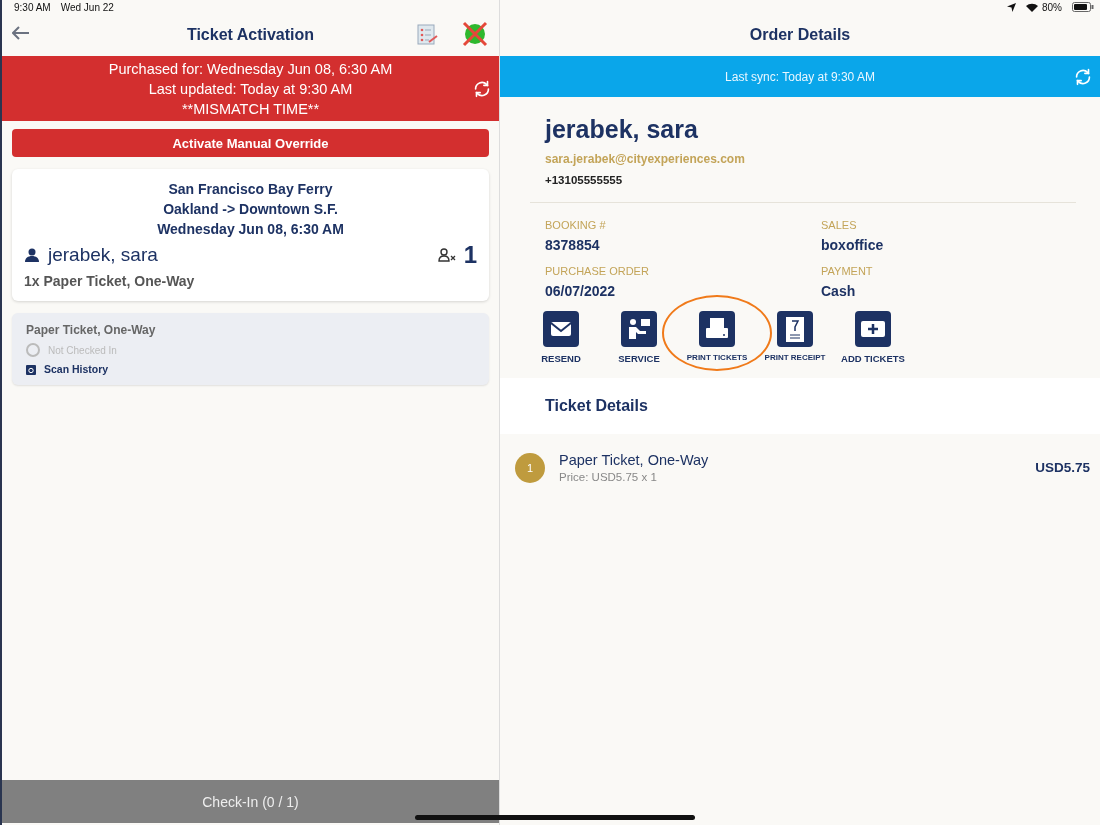 Image resolution: width=1100 pixels, height=825 pixels. I want to click on trip-text: Wednesday Jun 08, 6:30 AM, so click(250, 229).